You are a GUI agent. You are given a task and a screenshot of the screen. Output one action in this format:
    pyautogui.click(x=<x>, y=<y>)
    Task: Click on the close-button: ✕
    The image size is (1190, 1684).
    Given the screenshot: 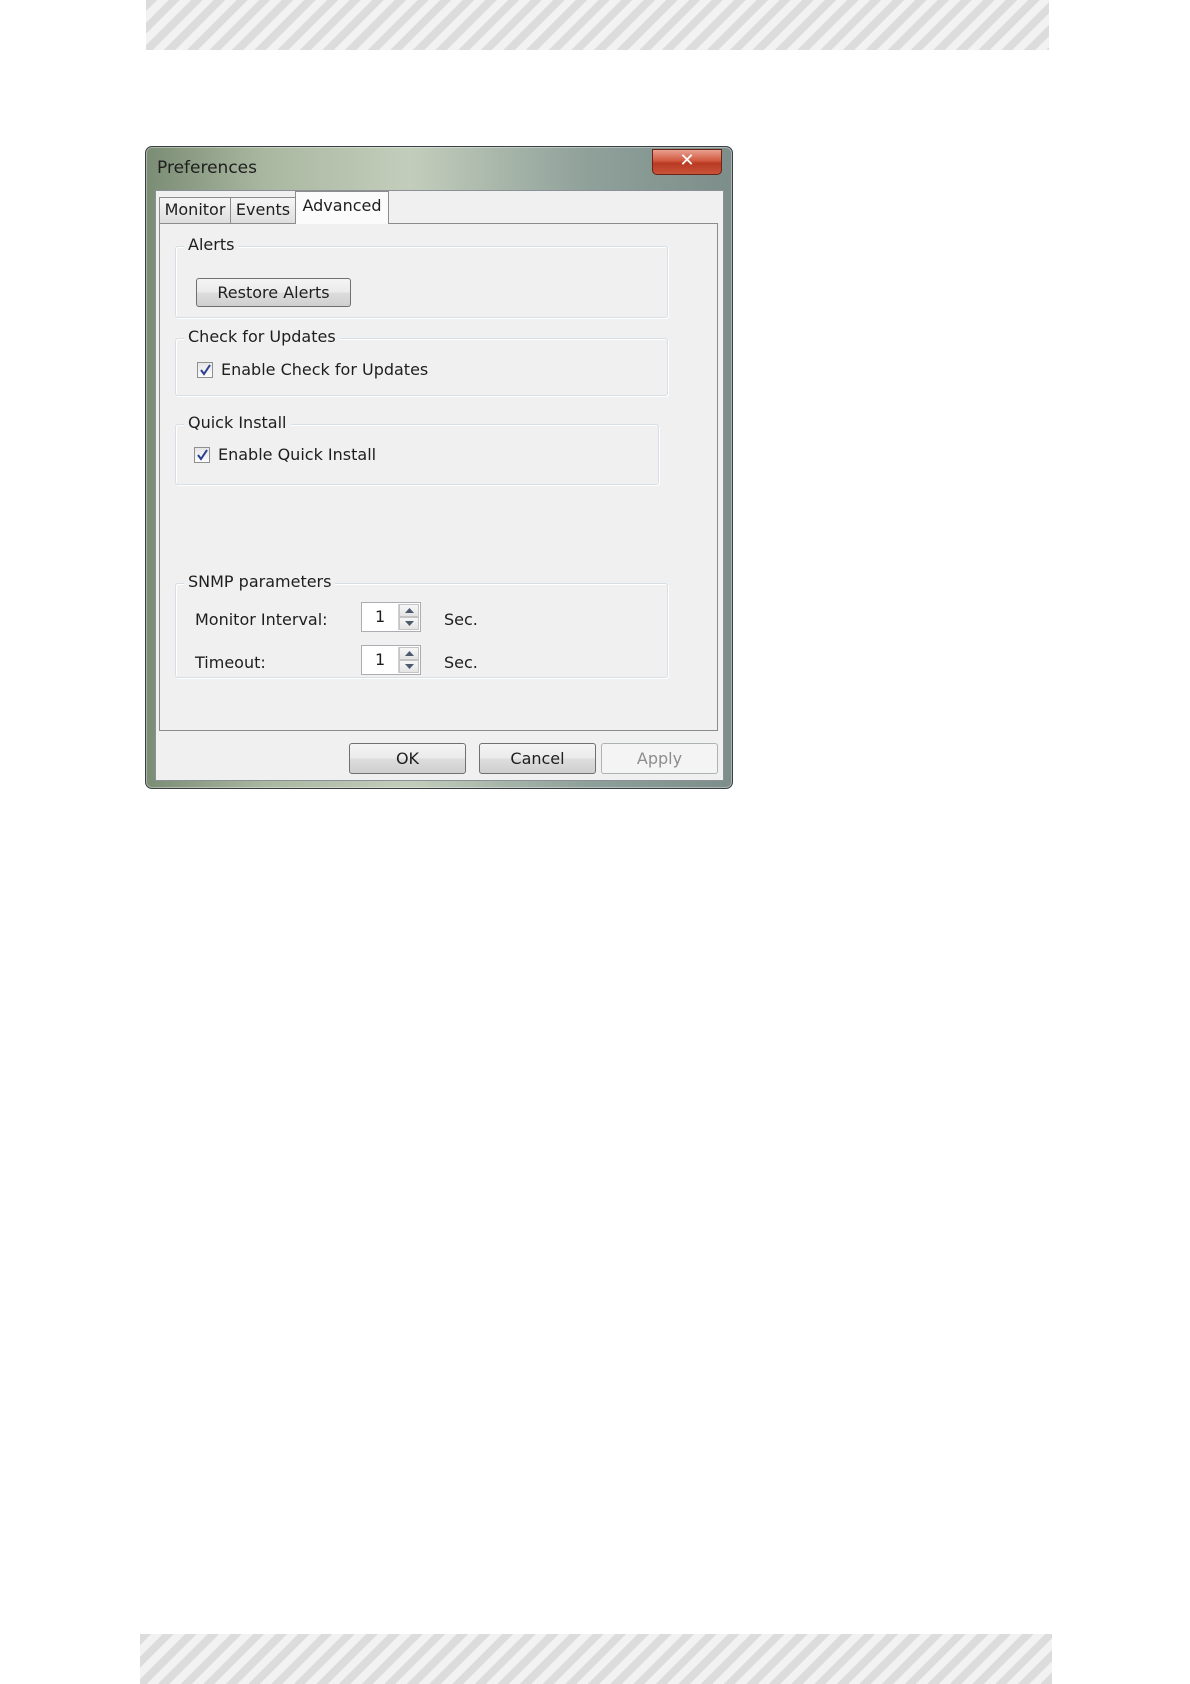 What is the action you would take?
    pyautogui.click(x=687, y=162)
    